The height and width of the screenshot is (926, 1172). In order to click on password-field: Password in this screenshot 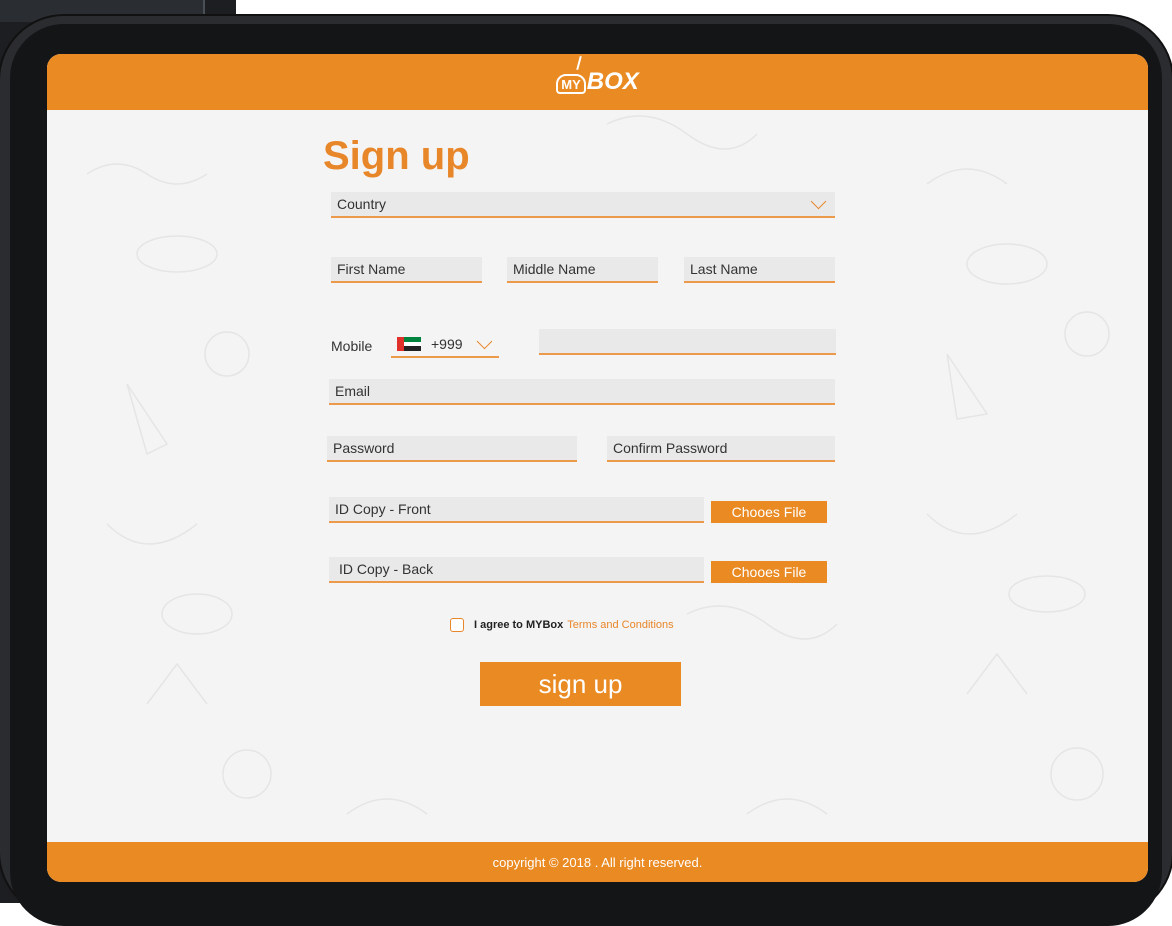, I will do `click(452, 449)`.